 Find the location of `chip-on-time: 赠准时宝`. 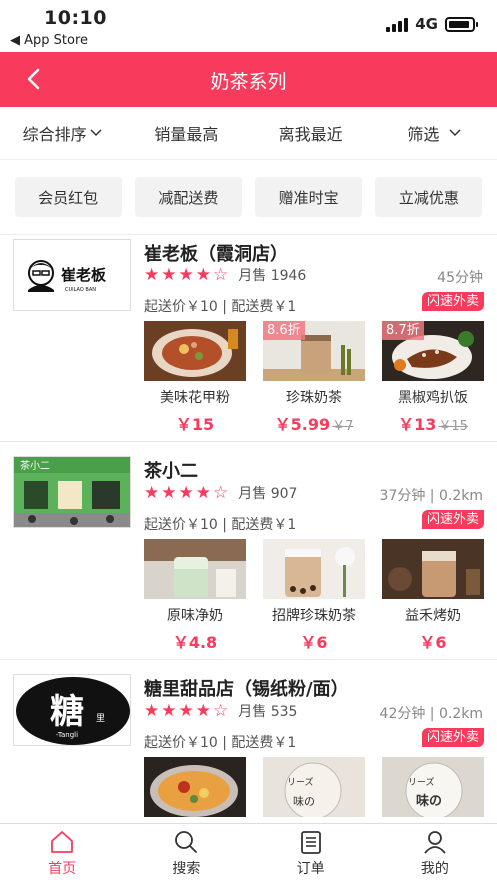

chip-on-time: 赠准时宝 is located at coordinates (309, 197).